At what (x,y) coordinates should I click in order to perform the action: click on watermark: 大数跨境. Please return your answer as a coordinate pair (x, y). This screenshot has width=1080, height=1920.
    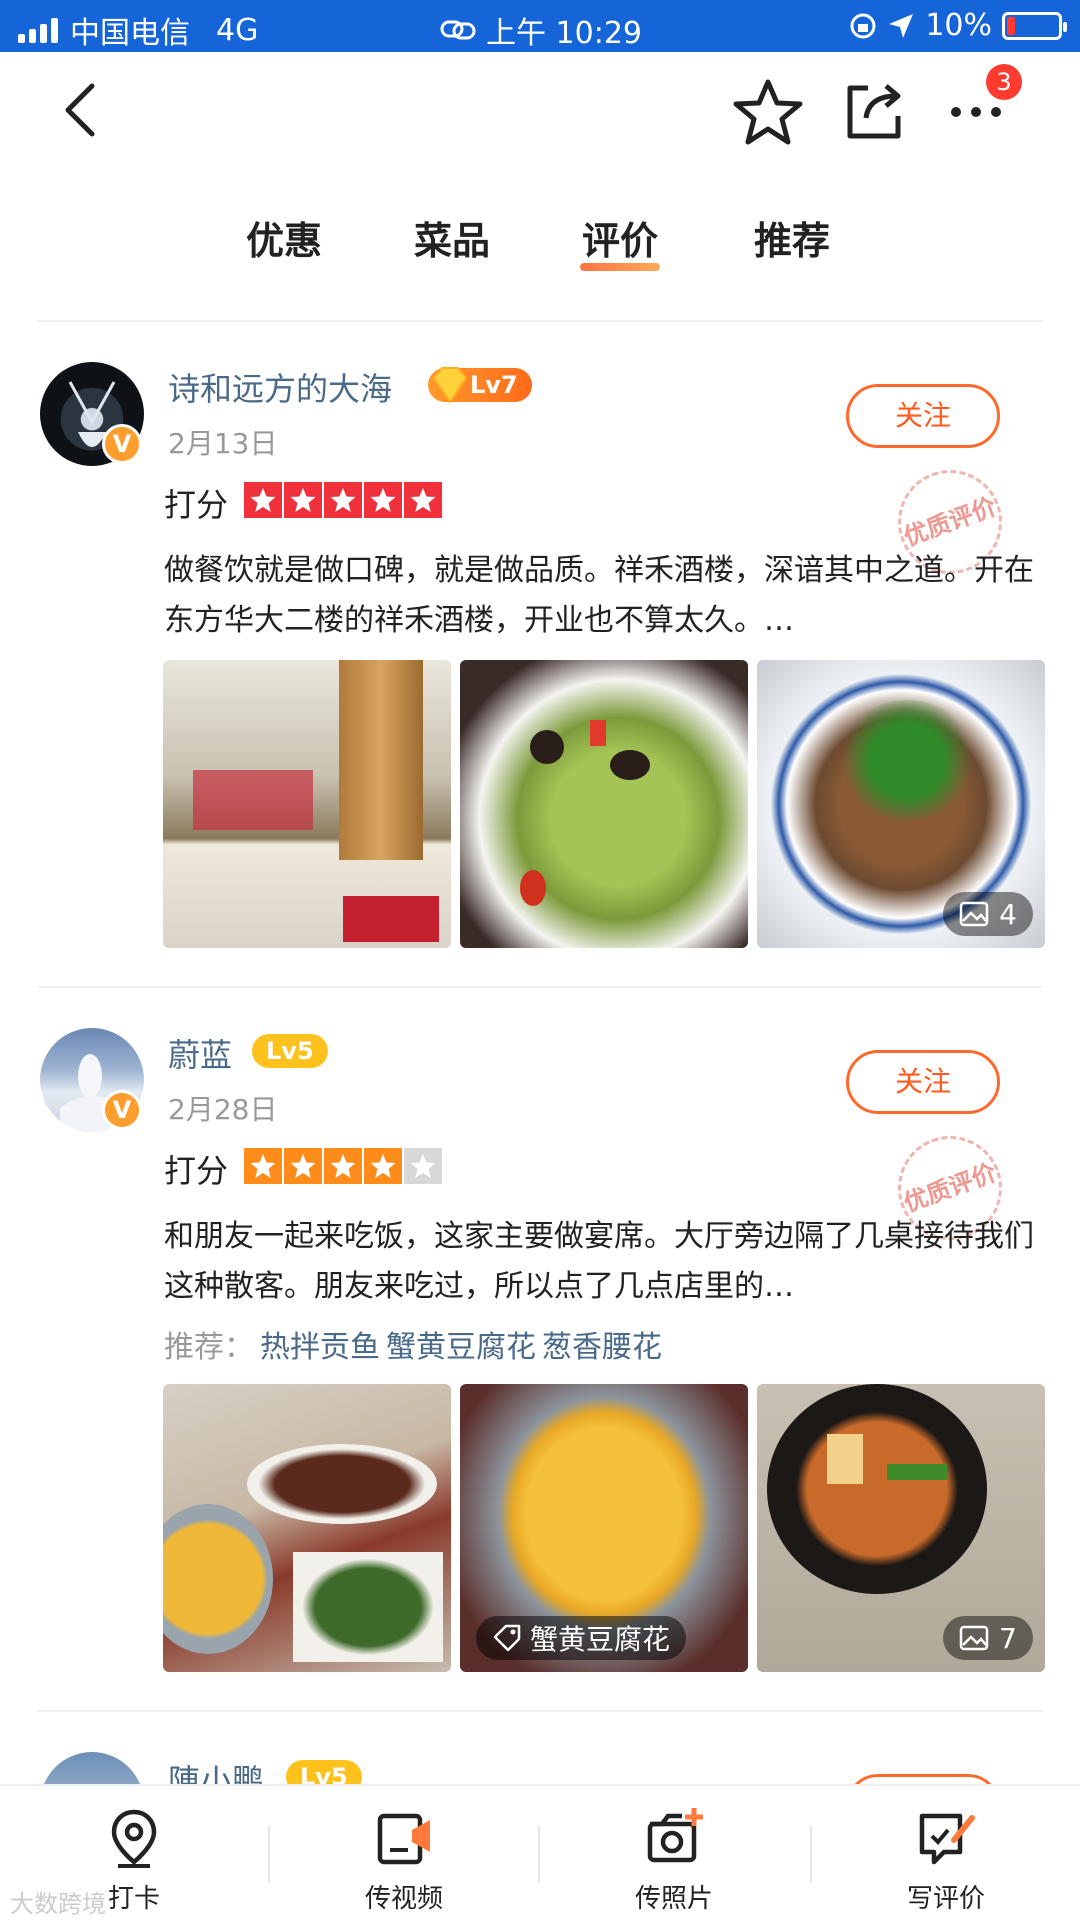
    Looking at the image, I should click on (58, 1904).